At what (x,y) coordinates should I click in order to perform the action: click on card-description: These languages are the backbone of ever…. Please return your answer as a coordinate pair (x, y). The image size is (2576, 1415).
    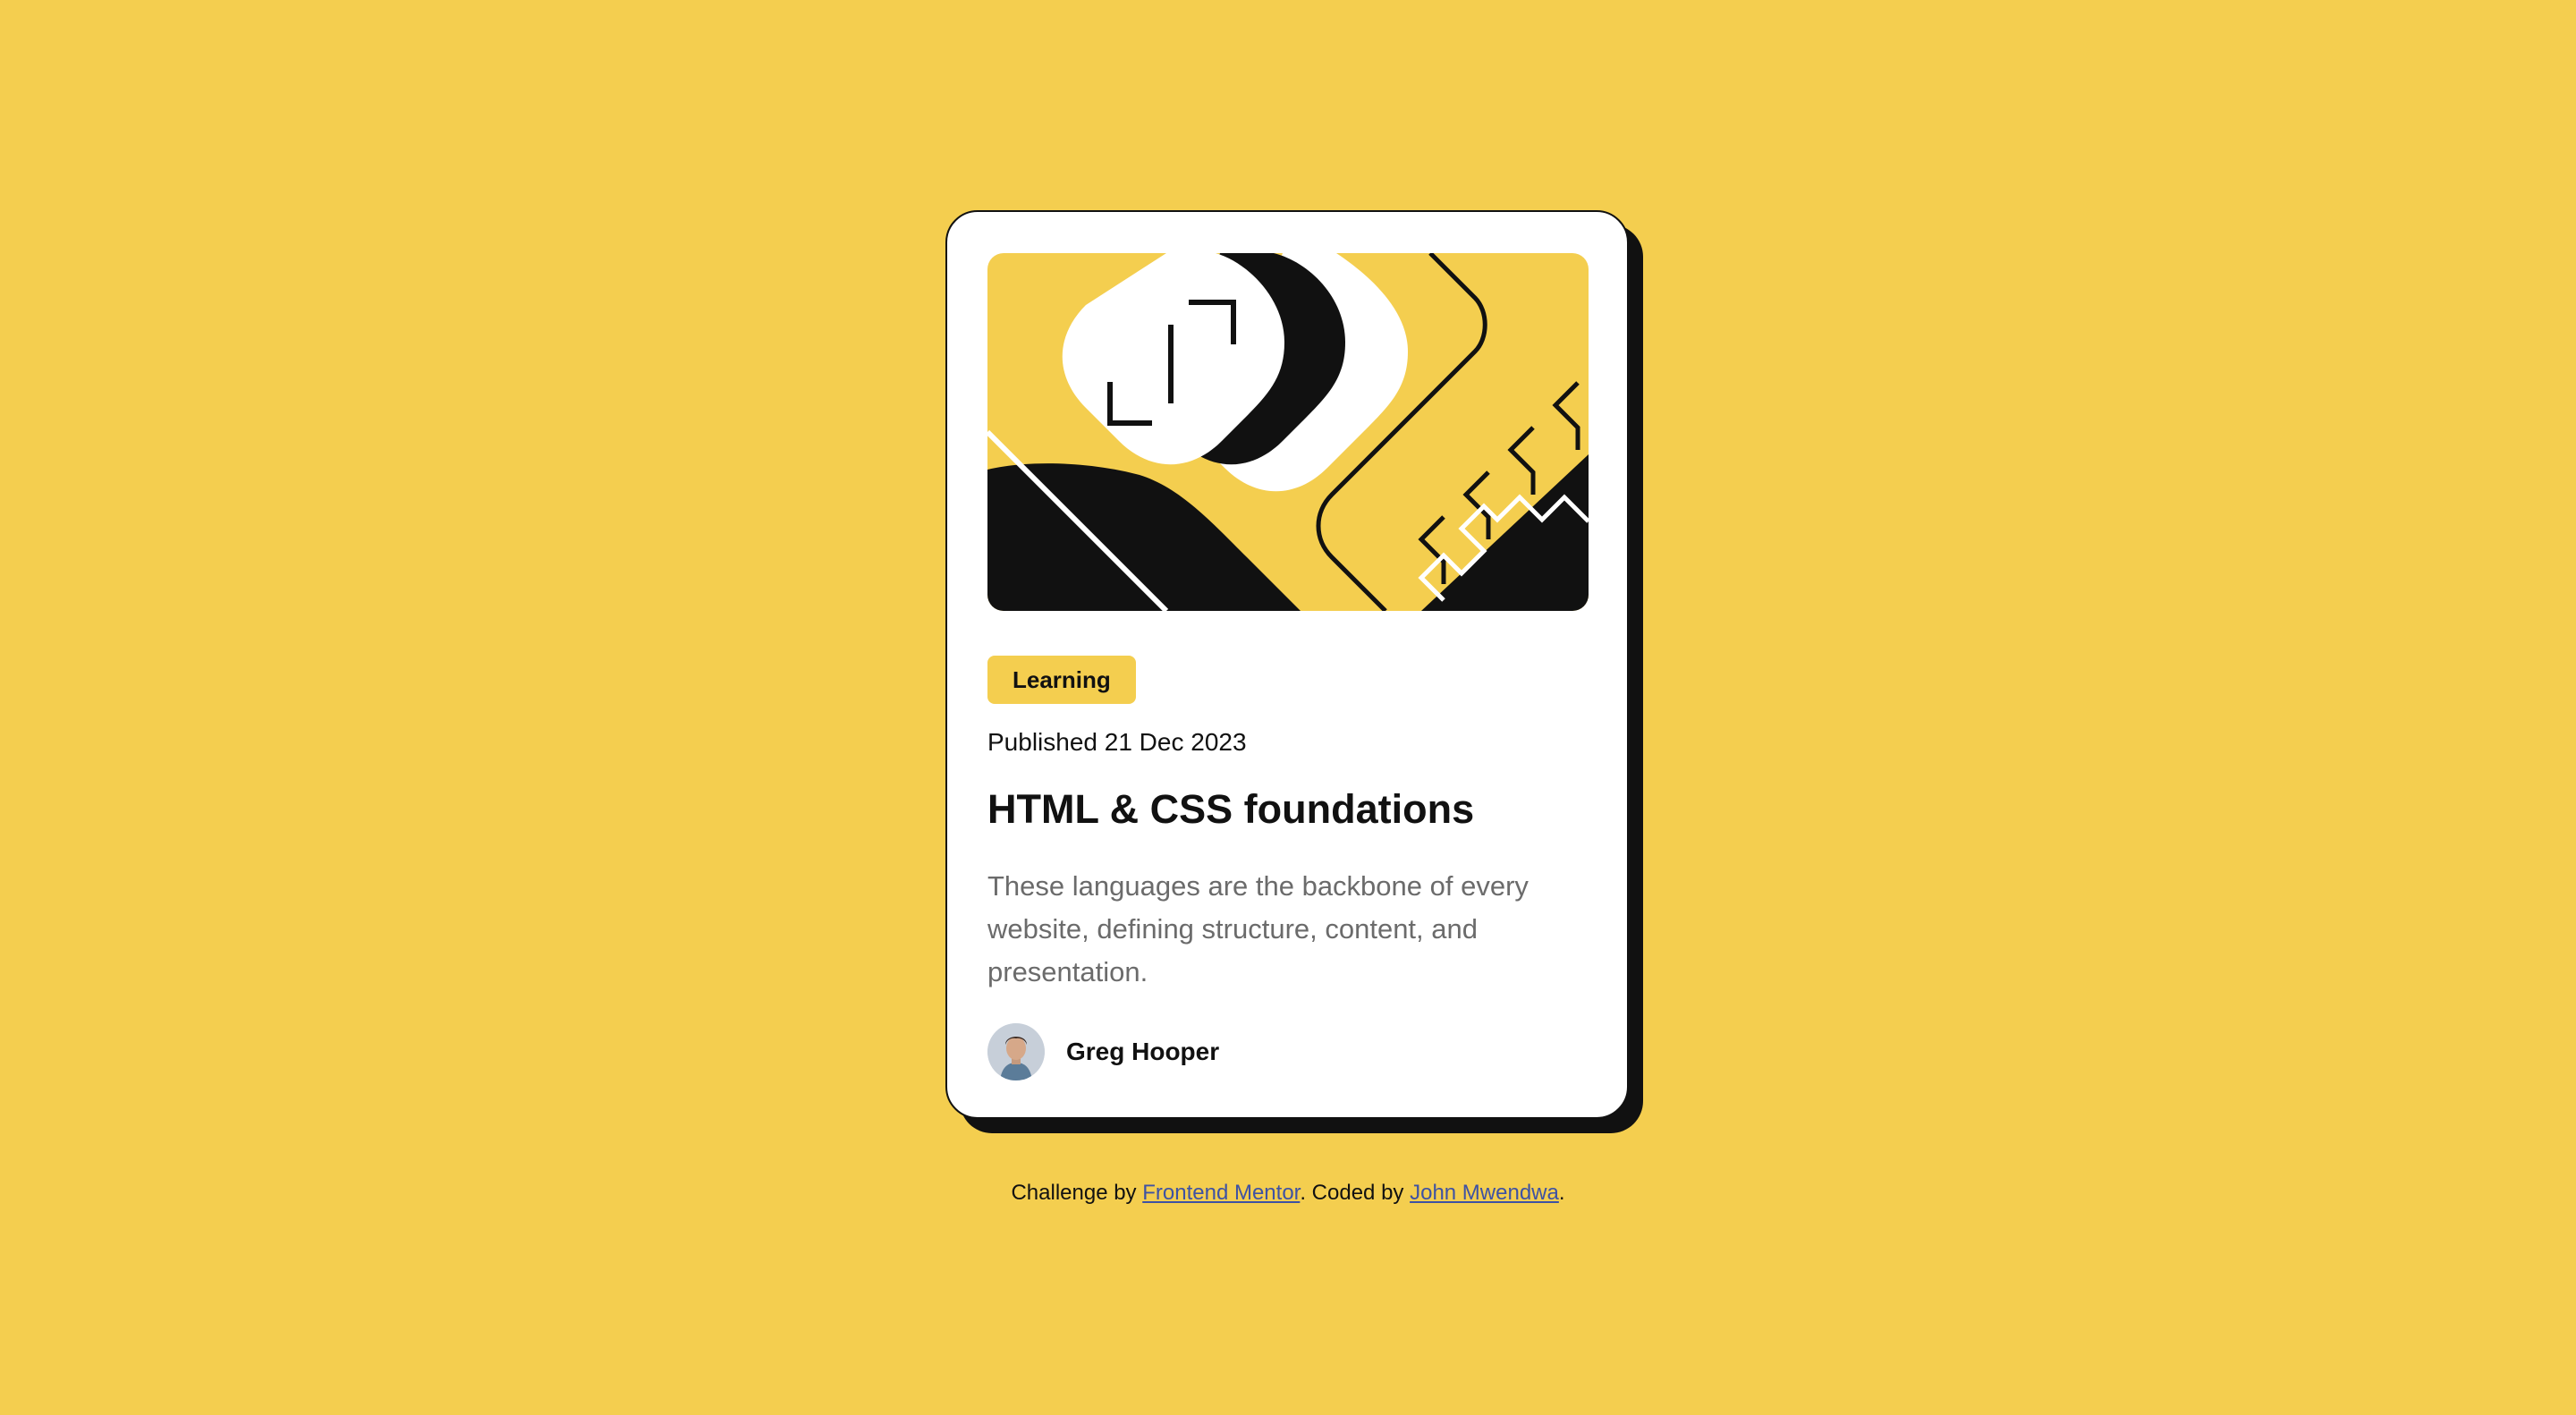
    Looking at the image, I should click on (1258, 929).